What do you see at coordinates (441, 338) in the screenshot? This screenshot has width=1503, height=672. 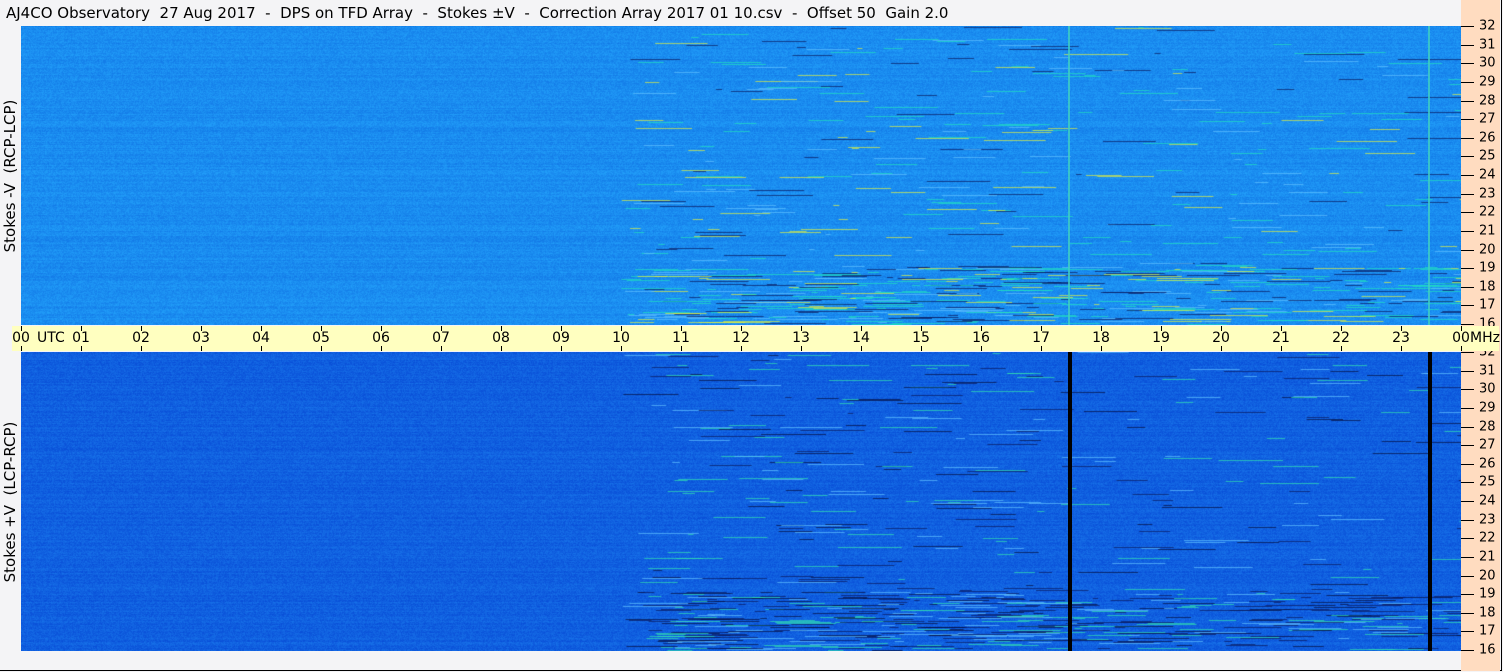 I see `x-tick-label: 07` at bounding box center [441, 338].